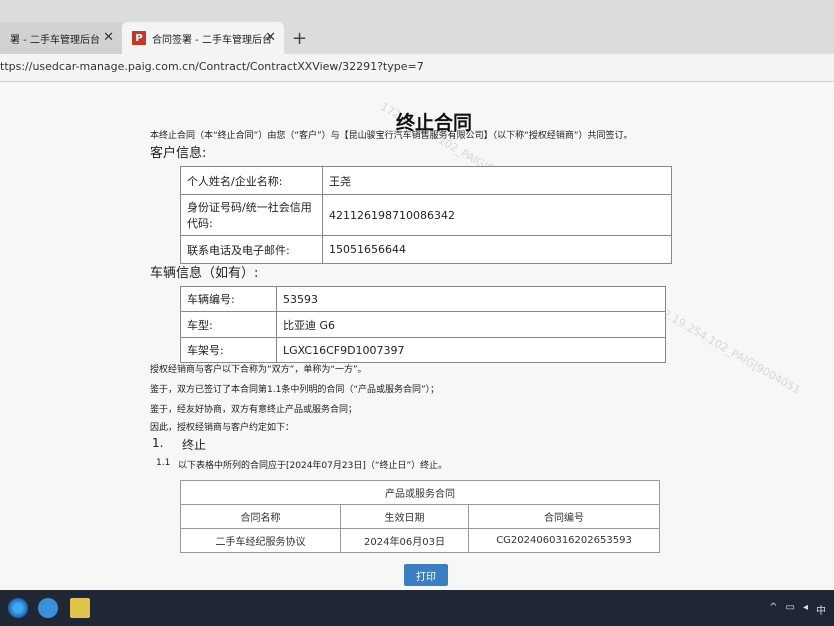 This screenshot has height=626, width=834. Describe the element at coordinates (805, 609) in the screenshot. I see `volume-icon: ◂` at that location.